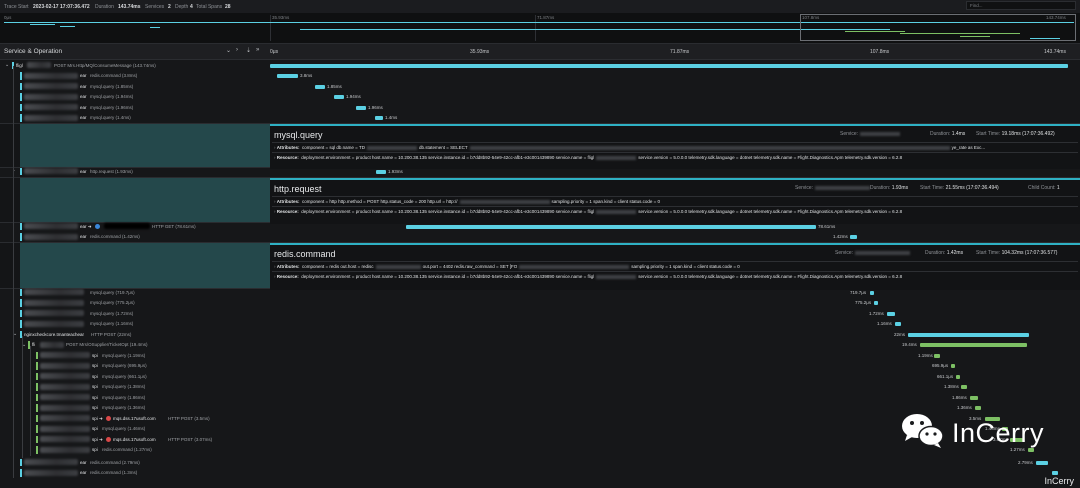 The height and width of the screenshot is (488, 1080). Describe the element at coordinates (540, 118) in the screenshot. I see `span-row: ear mysql.query (1.4ms) 1.4ms` at that location.